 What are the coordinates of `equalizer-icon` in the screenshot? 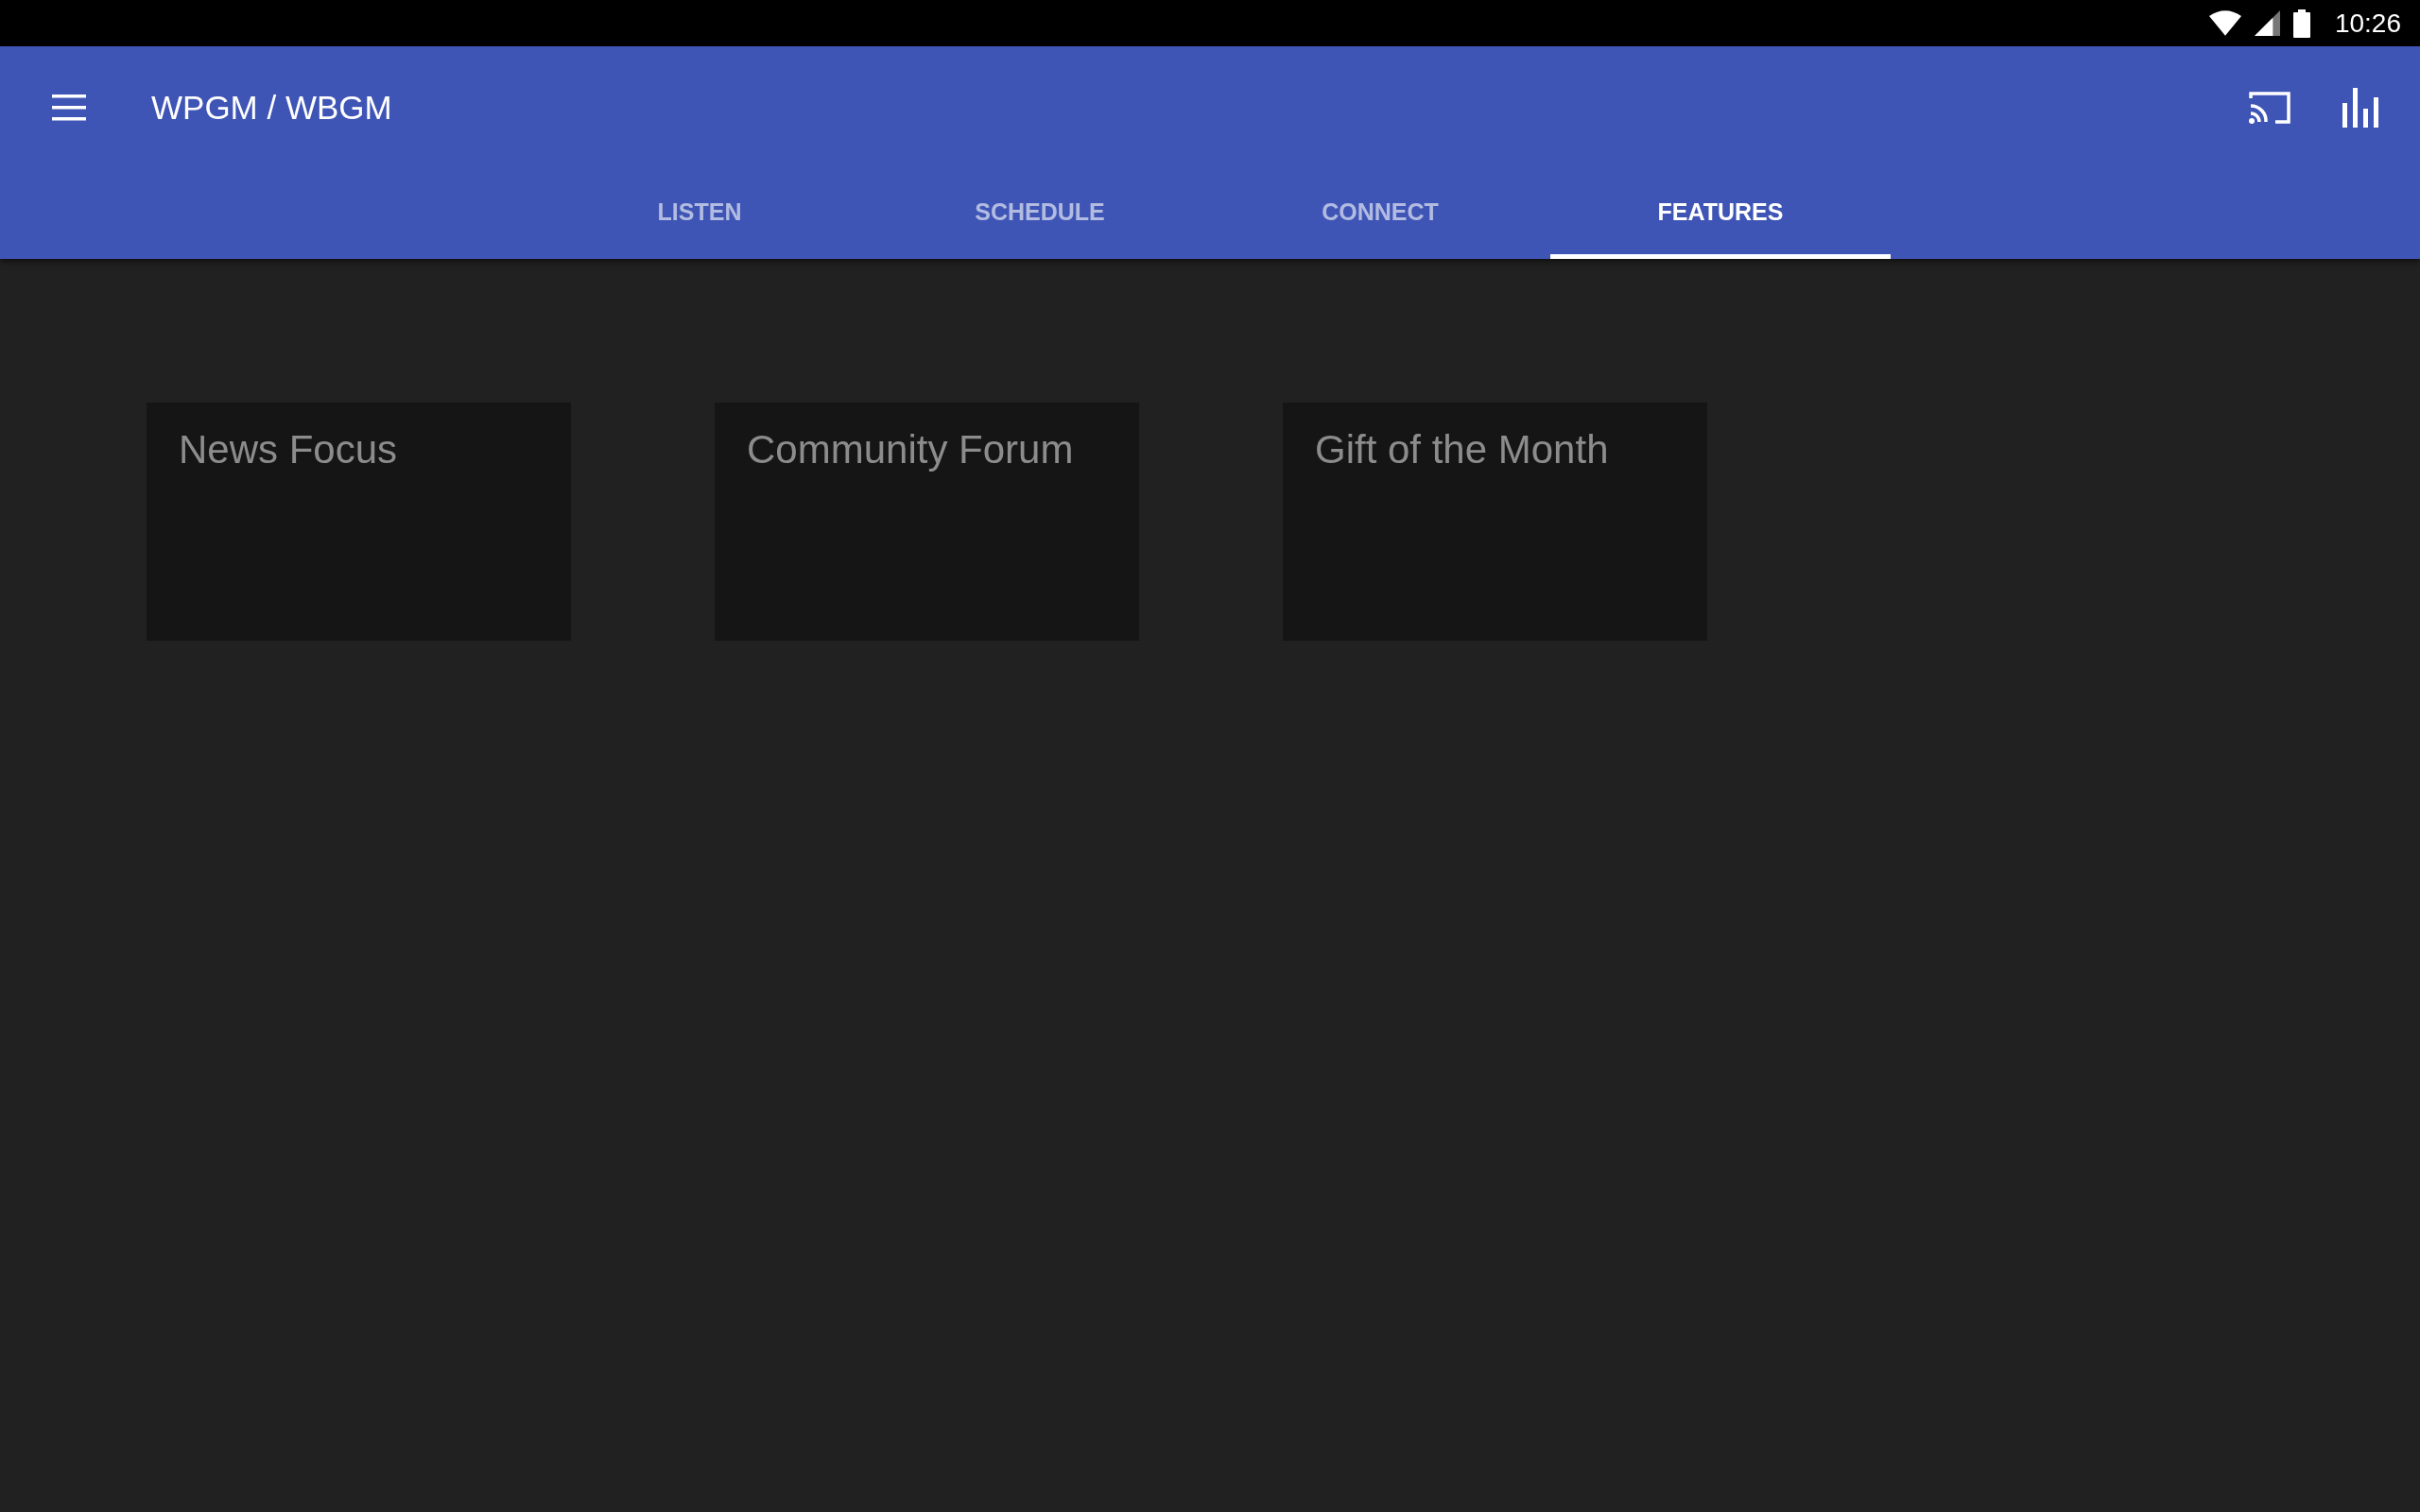 It's located at (2360, 108).